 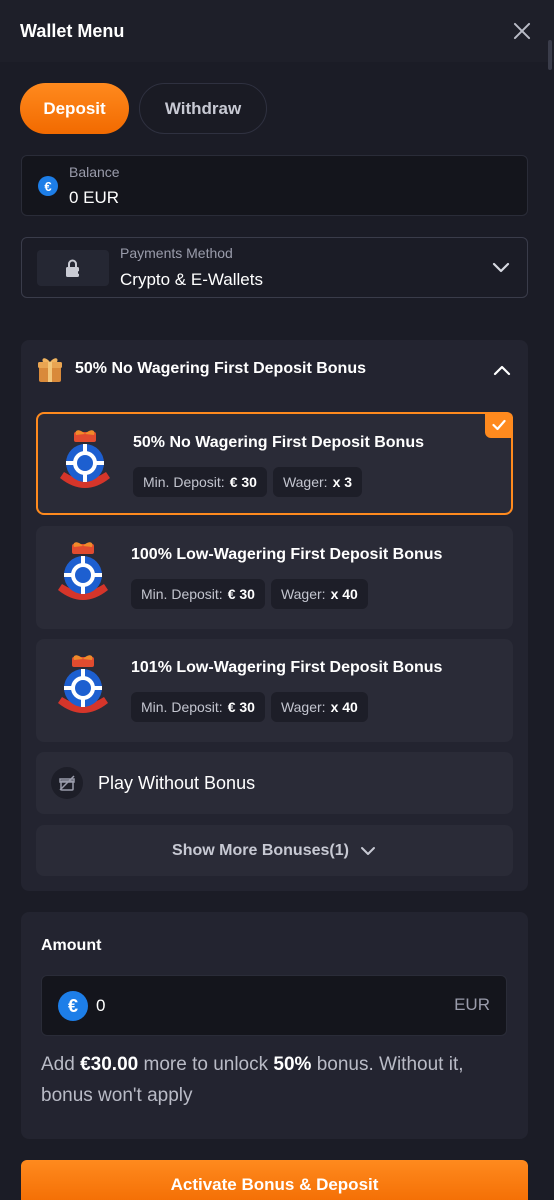 What do you see at coordinates (292, 1064) in the screenshot?
I see `info-percent: 50%` at bounding box center [292, 1064].